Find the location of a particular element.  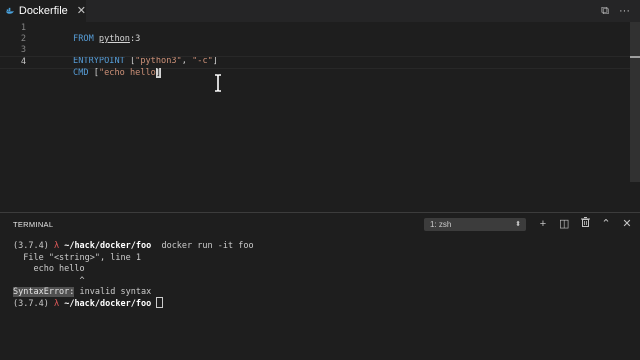

code-line: CMD ["echo hello] is located at coordinates (102, 73).